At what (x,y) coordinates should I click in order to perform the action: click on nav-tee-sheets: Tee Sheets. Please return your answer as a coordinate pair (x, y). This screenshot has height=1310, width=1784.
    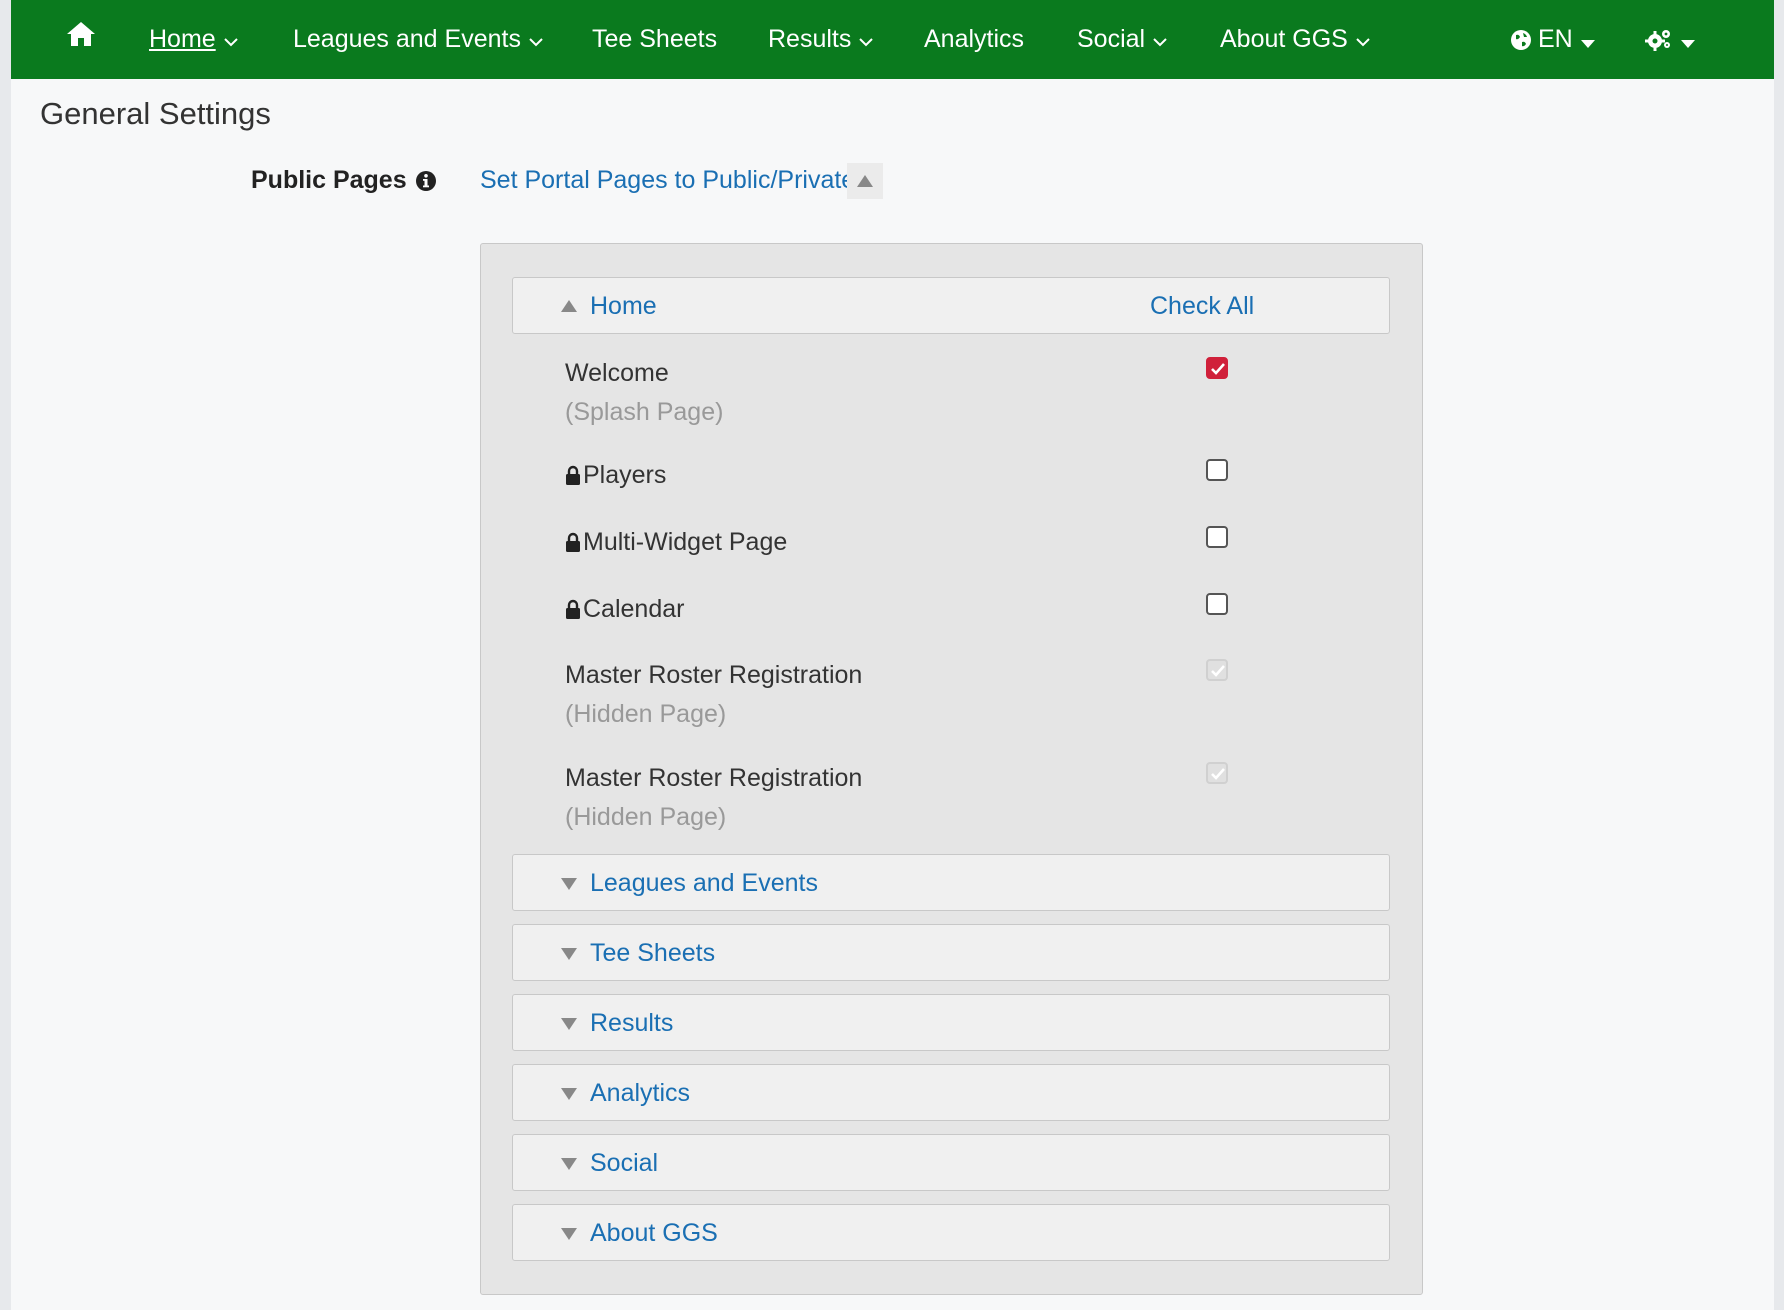
    Looking at the image, I should click on (654, 39).